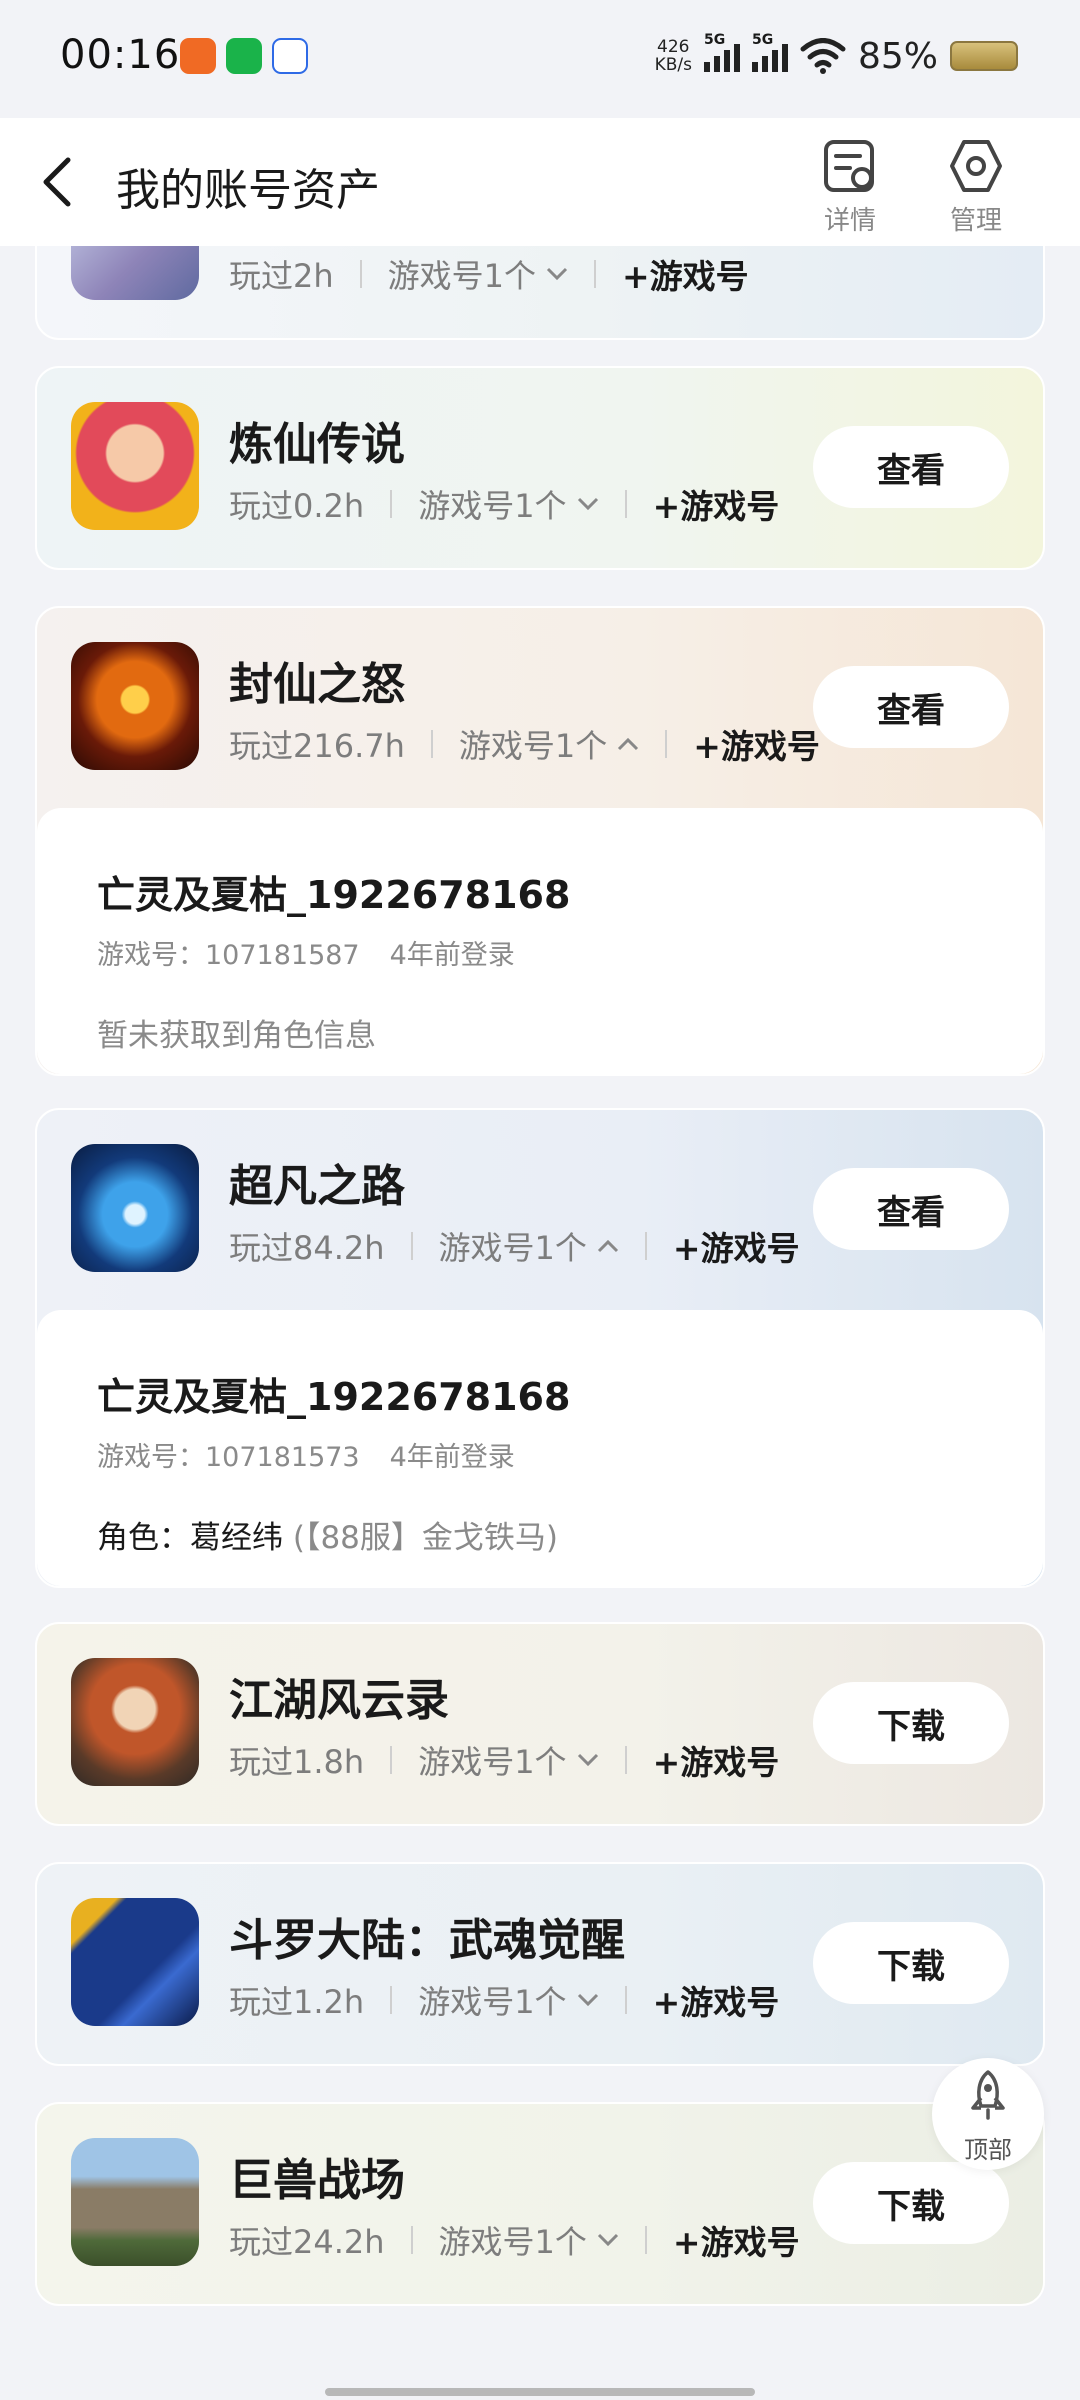  What do you see at coordinates (120, 55) in the screenshot?
I see `status-time: 00:16` at bounding box center [120, 55].